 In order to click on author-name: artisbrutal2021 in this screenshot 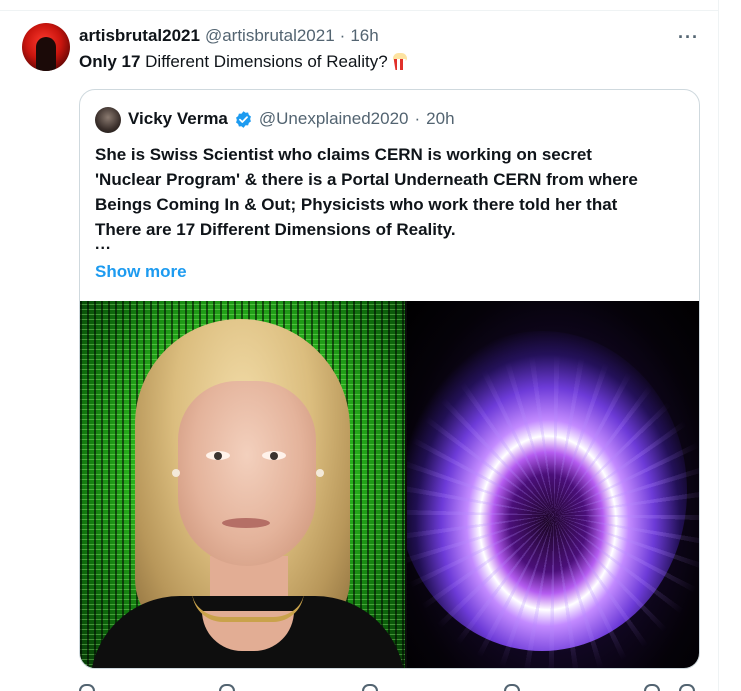, I will do `click(139, 36)`.